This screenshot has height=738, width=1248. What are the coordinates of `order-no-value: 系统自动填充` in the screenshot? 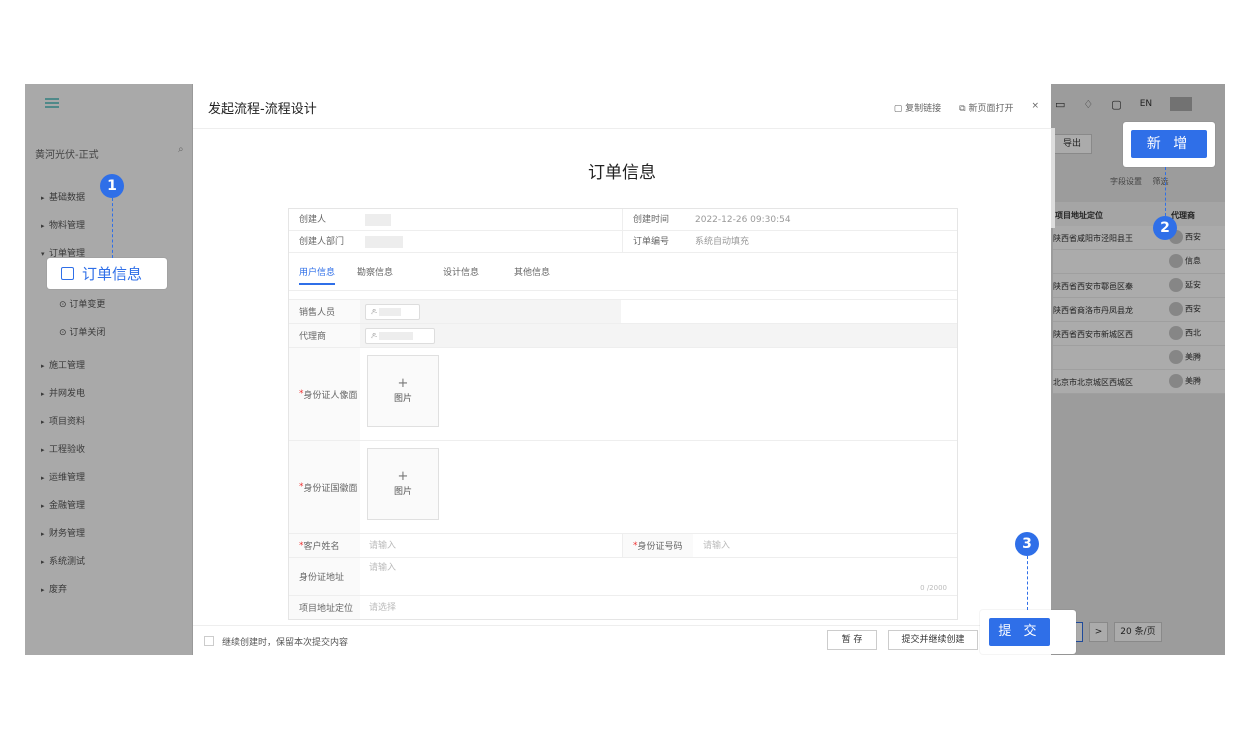 It's located at (722, 242).